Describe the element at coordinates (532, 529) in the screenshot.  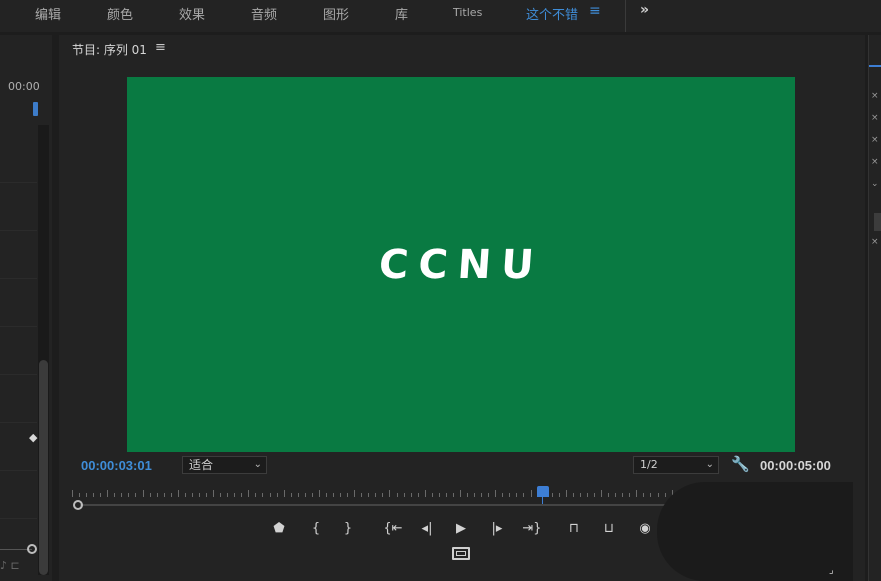
I see `go-to-out-button: ⇥}` at that location.